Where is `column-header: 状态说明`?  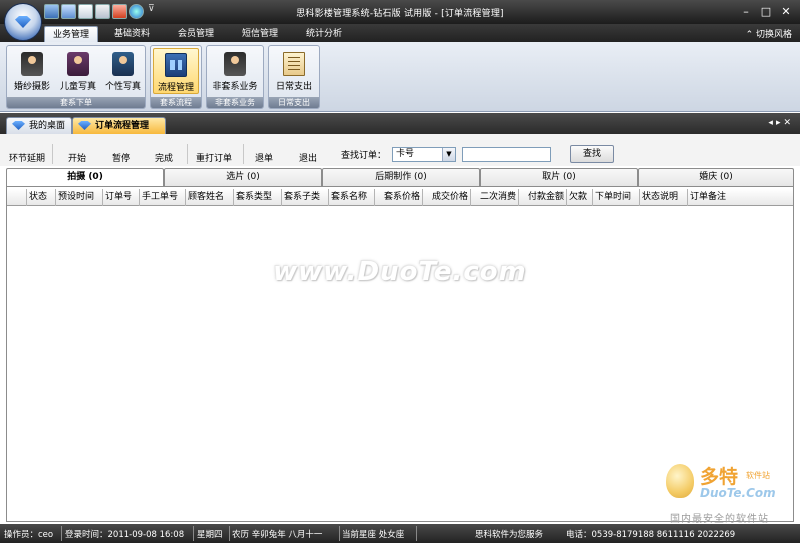
column-header: 状态说明 is located at coordinates (664, 197).